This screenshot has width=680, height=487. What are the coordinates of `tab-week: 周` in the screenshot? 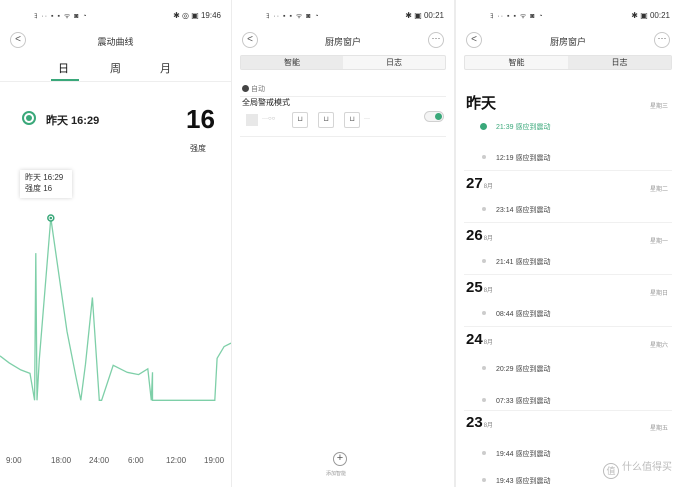 It's located at (115, 68).